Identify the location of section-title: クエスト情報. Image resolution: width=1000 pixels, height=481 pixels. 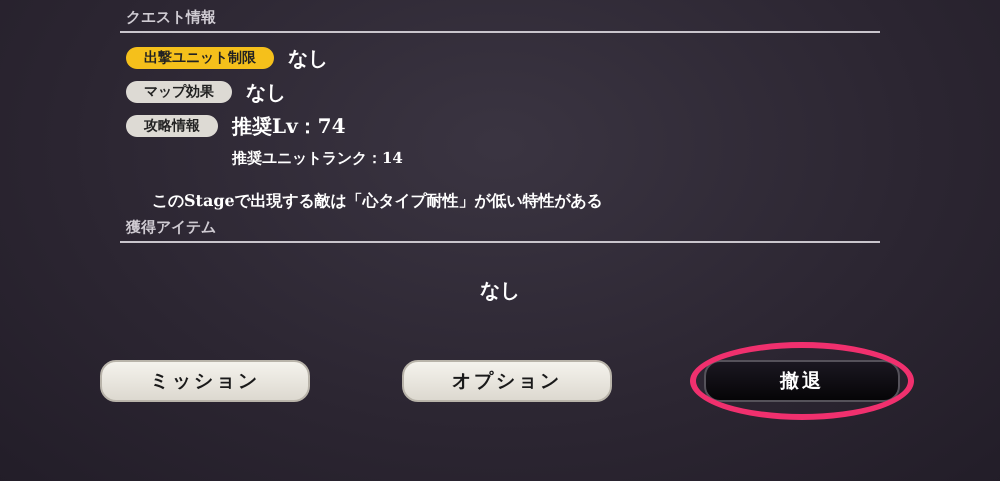
(500, 16).